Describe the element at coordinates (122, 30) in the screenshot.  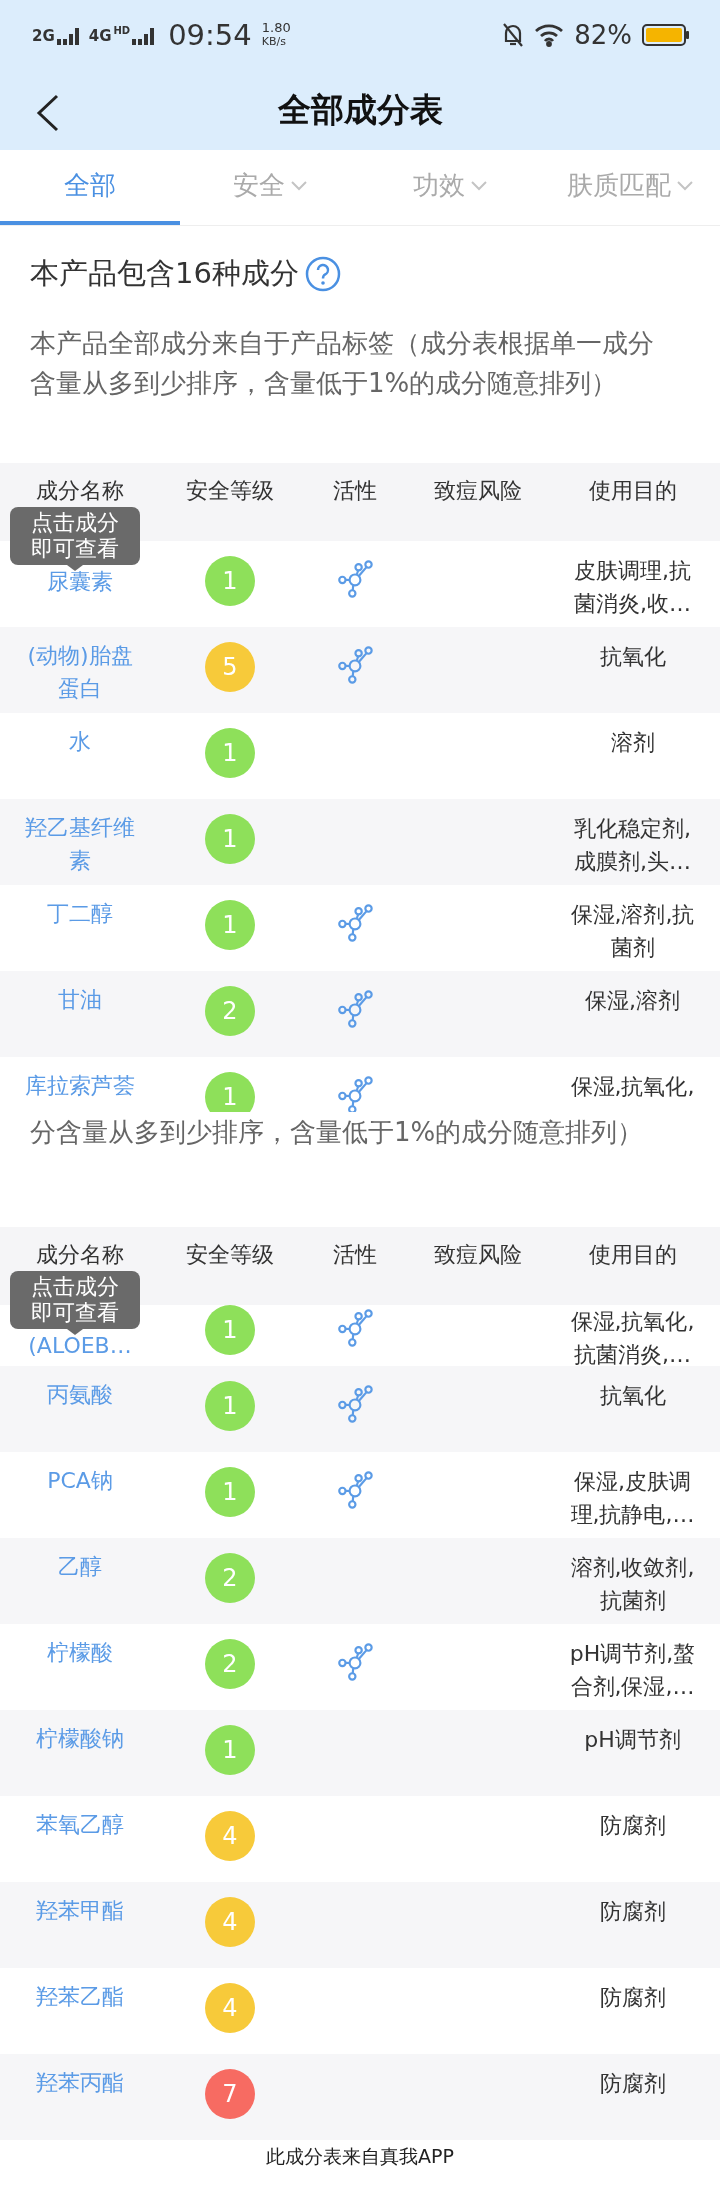
I see `hd-label: HD` at that location.